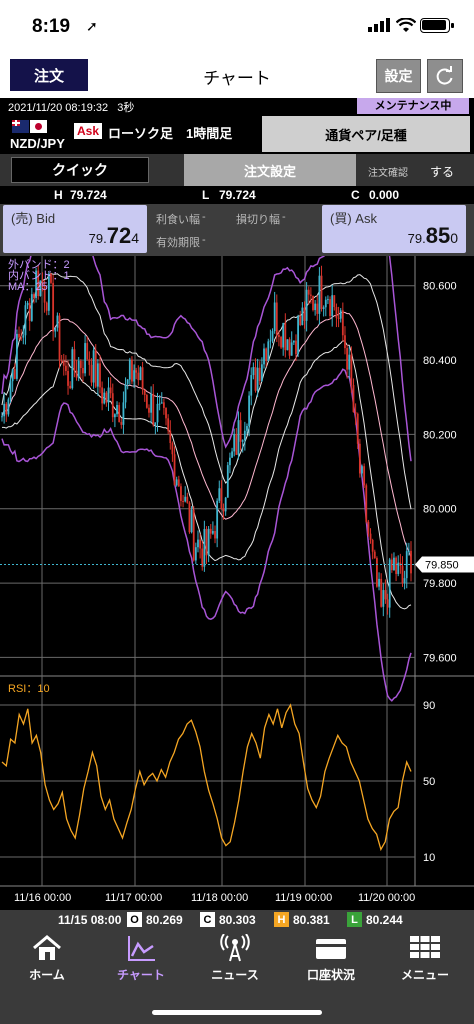 The width and height of the screenshot is (474, 1024). What do you see at coordinates (42, 898) in the screenshot?
I see `time-tick-label: 11/16 00:00` at bounding box center [42, 898].